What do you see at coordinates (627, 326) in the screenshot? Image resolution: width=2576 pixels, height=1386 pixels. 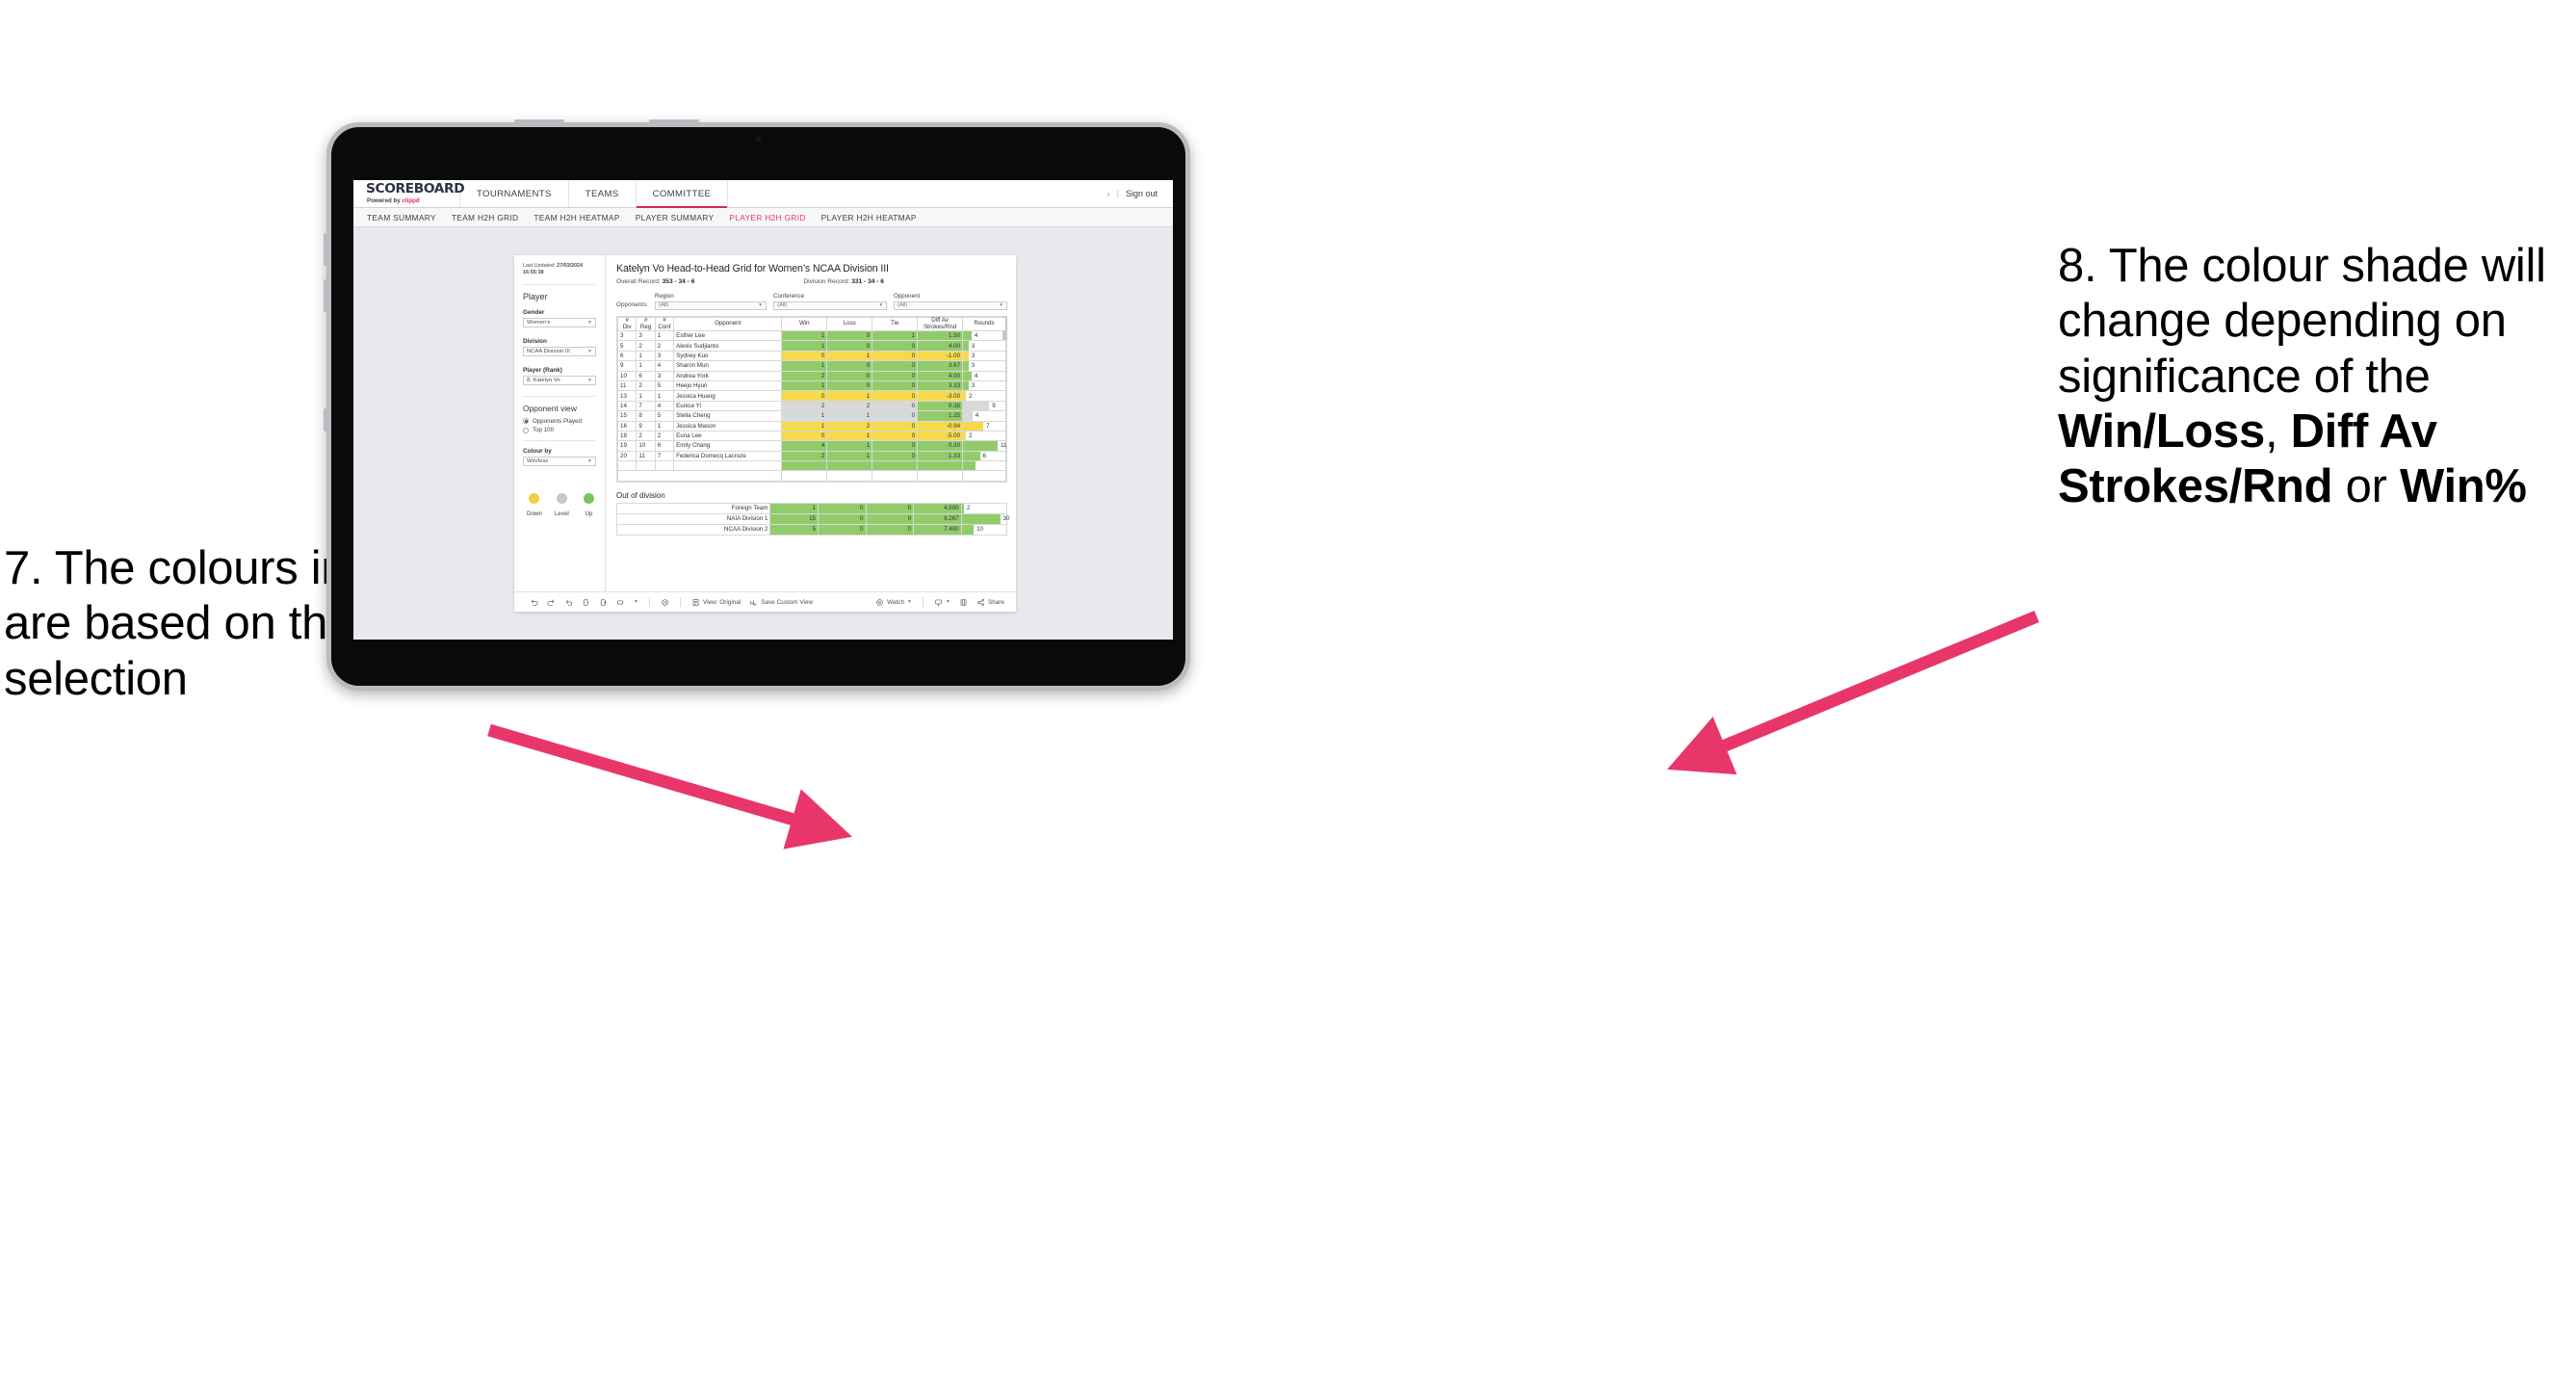 I see `col-div-l2: Div` at bounding box center [627, 326].